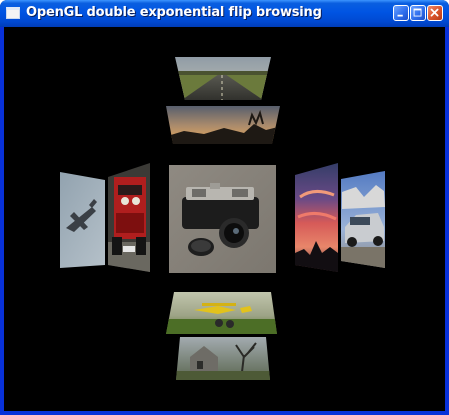 The width and height of the screenshot is (449, 415). Describe the element at coordinates (447, 221) in the screenshot. I see `window-frame-right` at that location.